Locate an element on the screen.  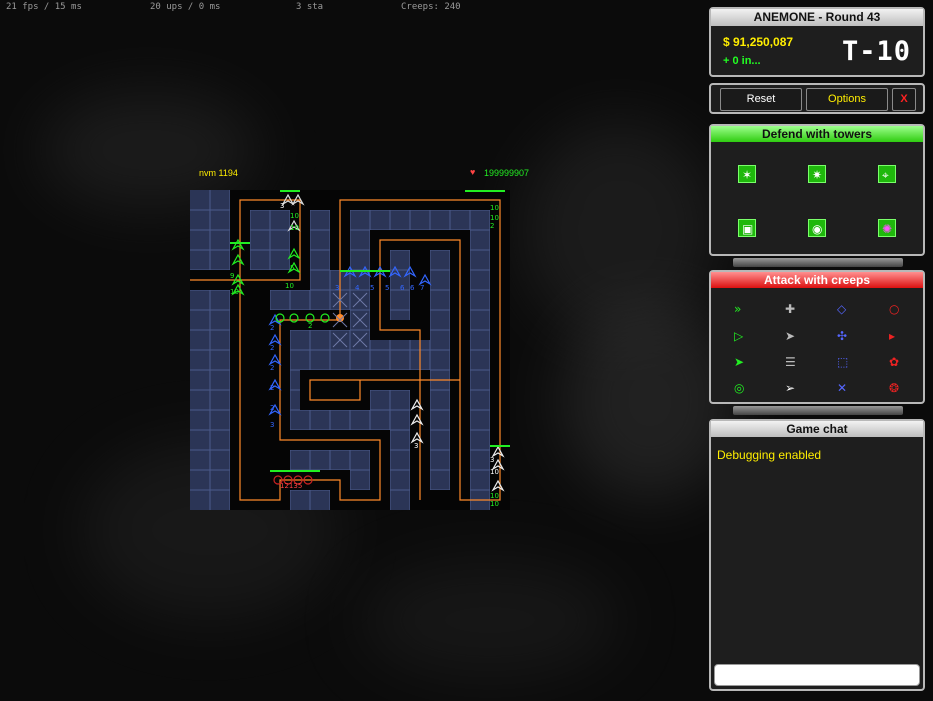
red-creep-2-icon: ▸ is located at coordinates (895, 336).